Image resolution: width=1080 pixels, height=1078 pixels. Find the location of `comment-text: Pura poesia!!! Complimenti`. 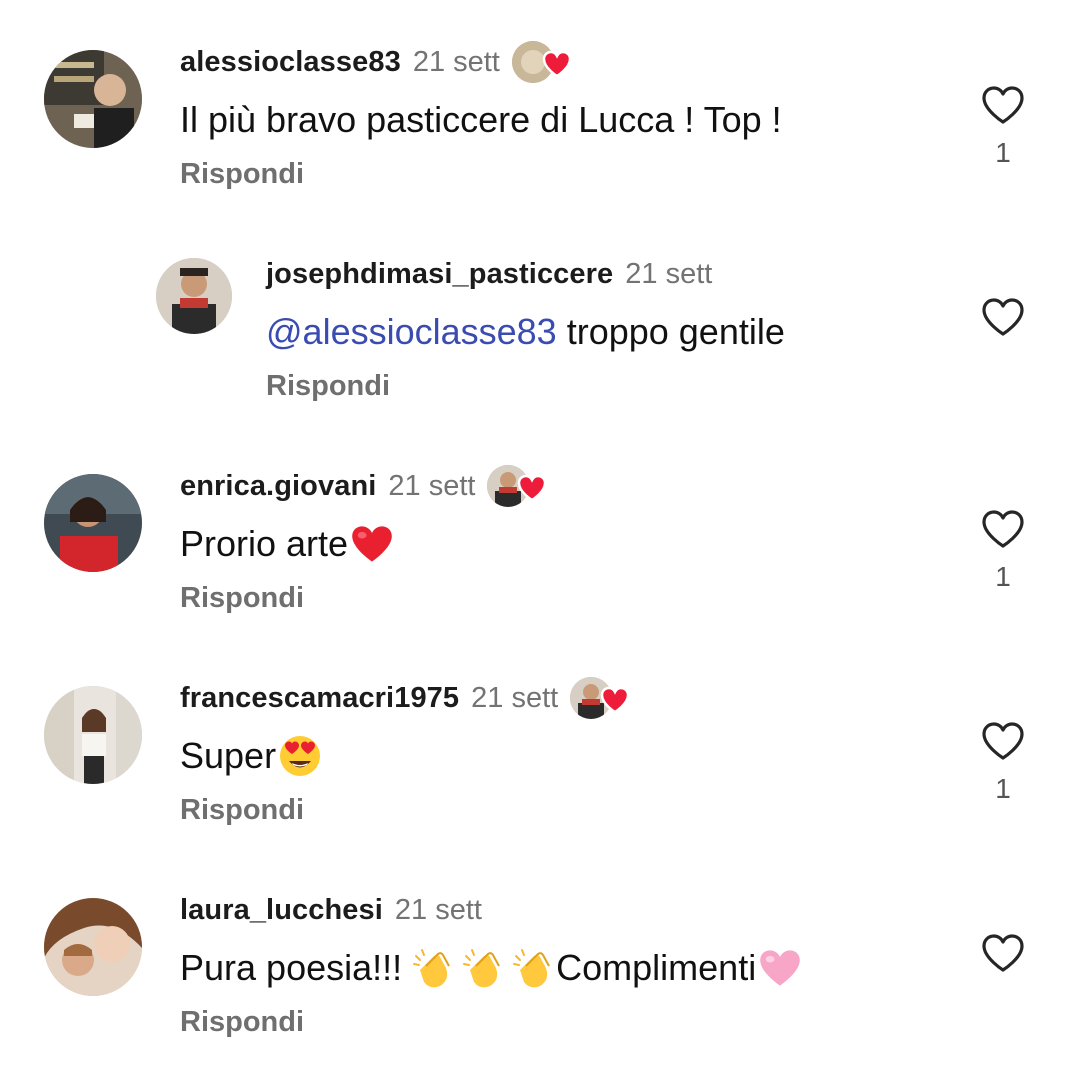

comment-text: Pura poesia!!! Complimenti is located at coordinates (491, 968).